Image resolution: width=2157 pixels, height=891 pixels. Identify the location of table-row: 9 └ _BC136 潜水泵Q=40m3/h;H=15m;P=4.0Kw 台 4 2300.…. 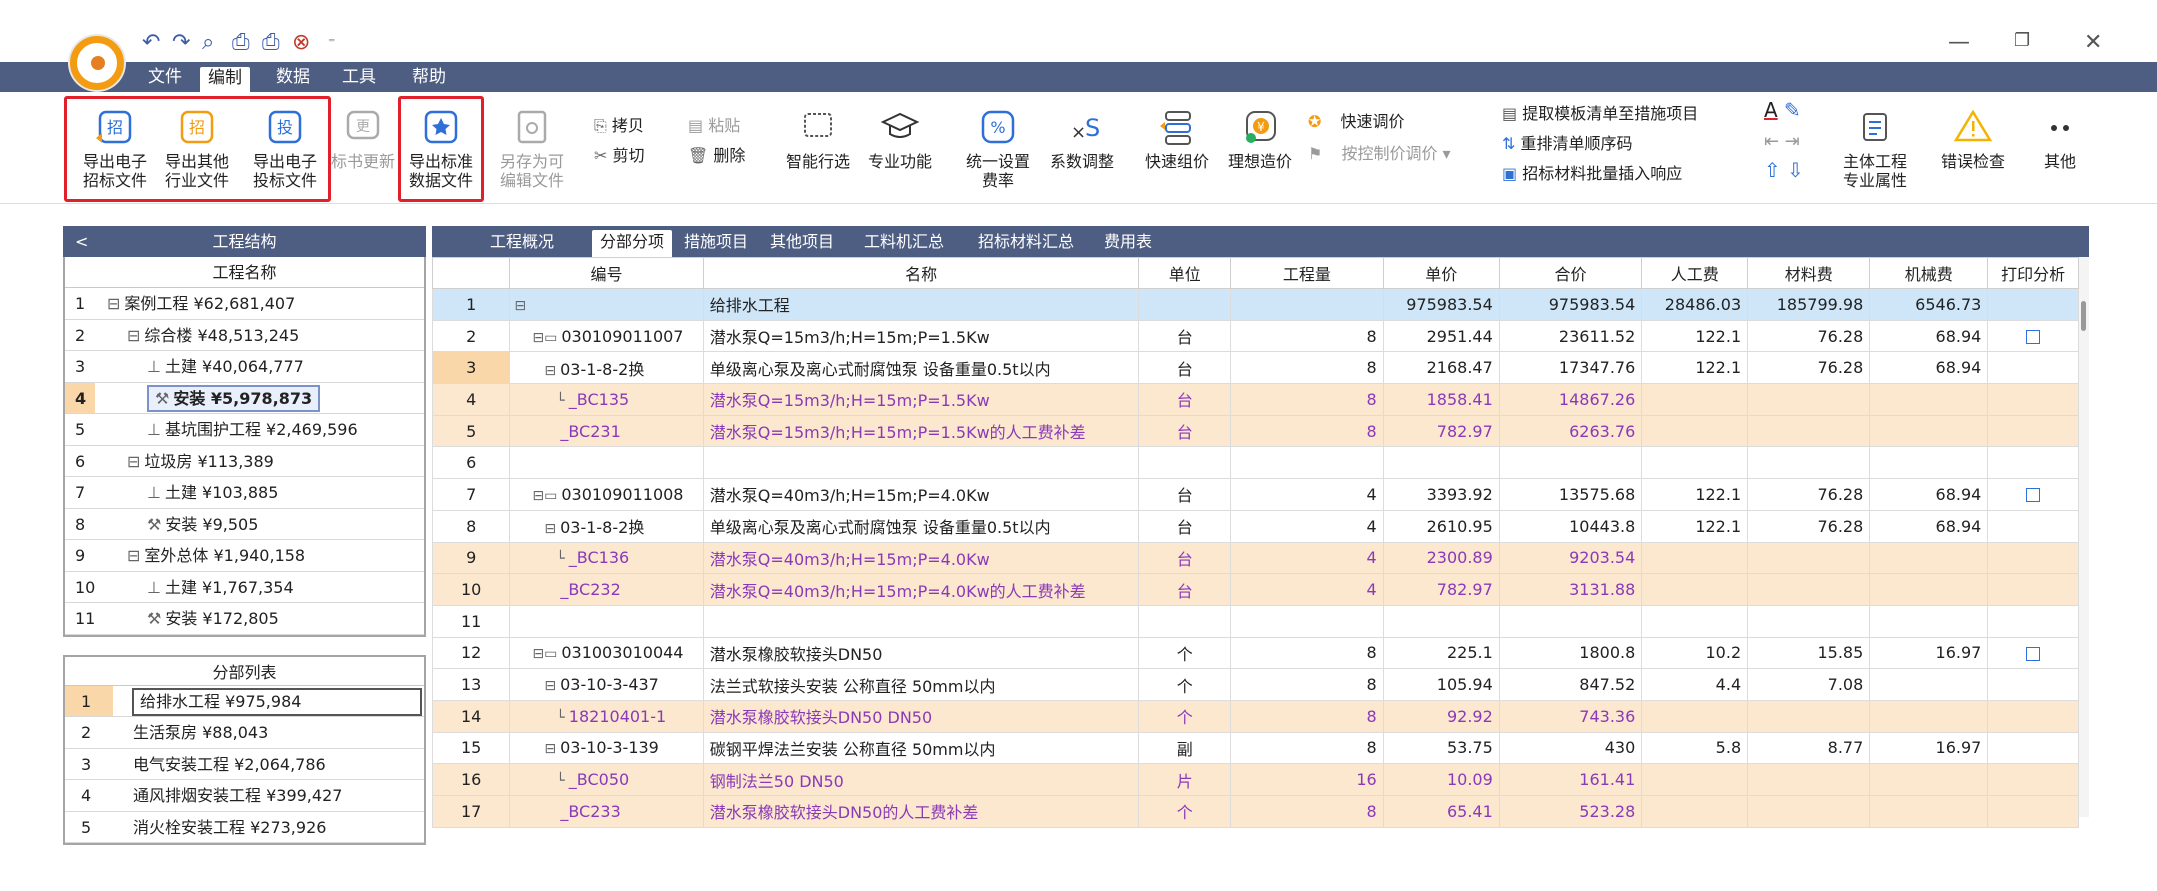
(1255, 558).